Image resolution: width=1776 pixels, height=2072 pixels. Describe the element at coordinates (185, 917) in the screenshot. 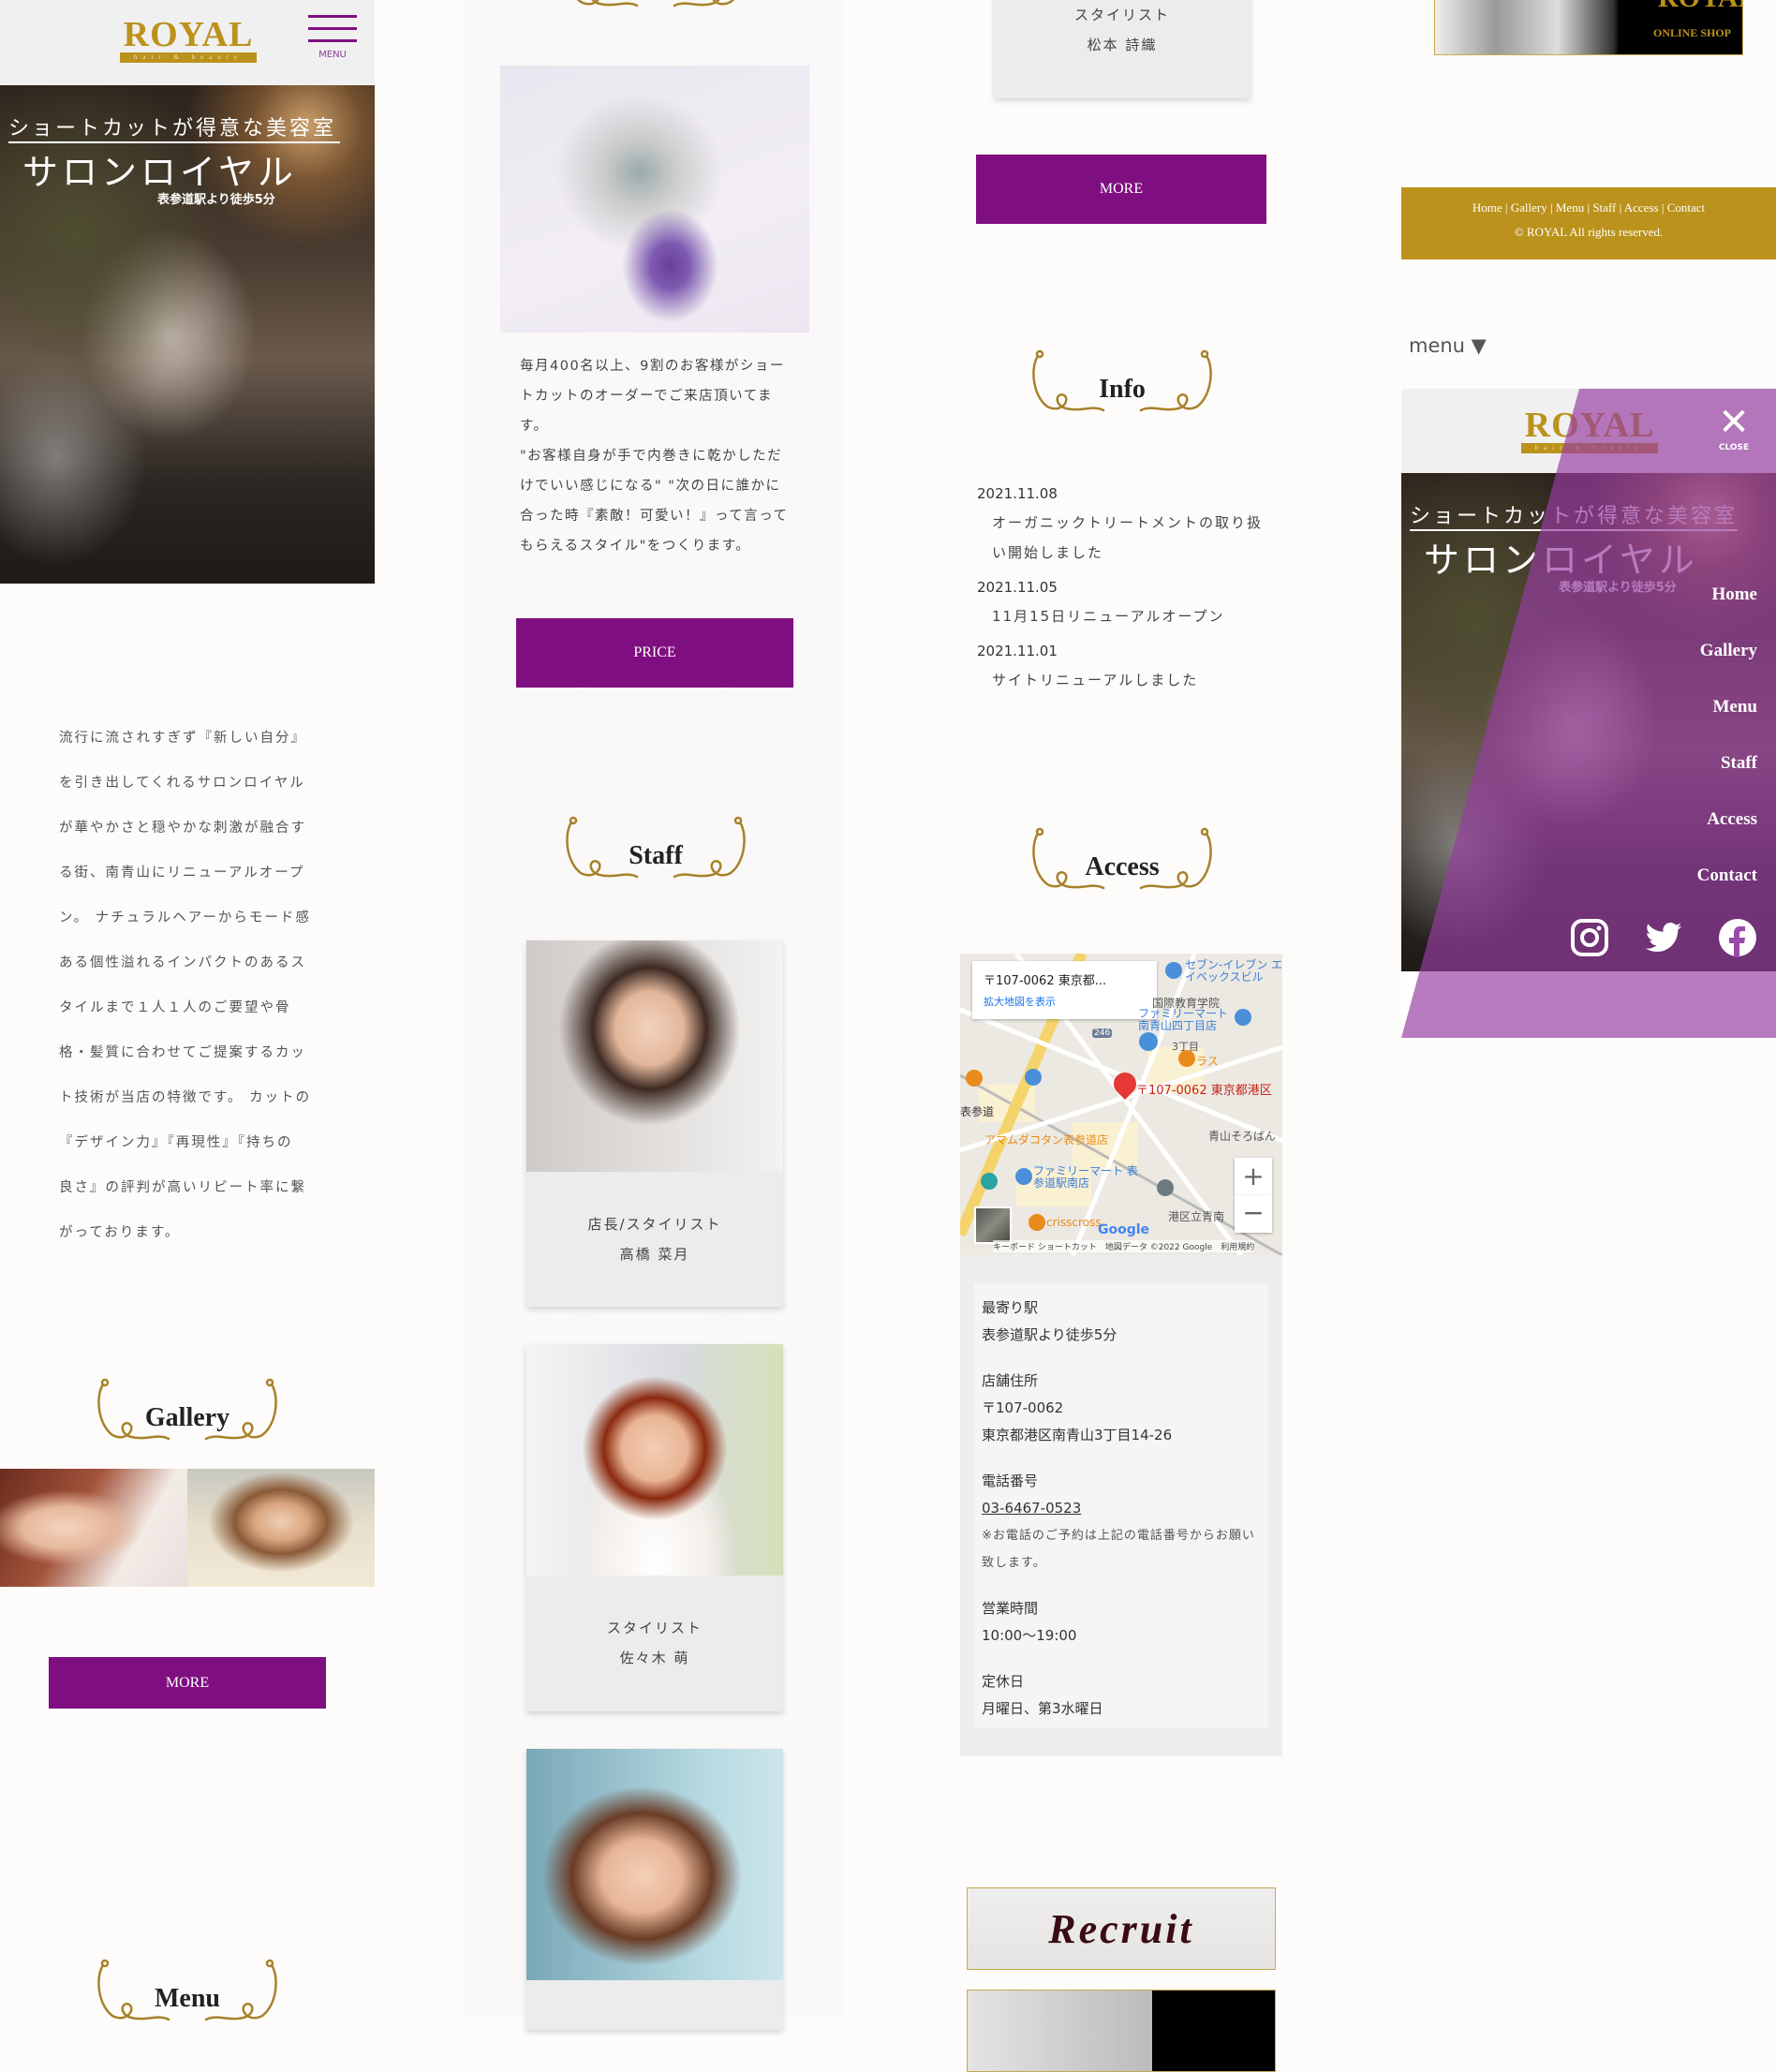

I see `intro-line: ン。 ナチュラルヘアーからモード感` at that location.